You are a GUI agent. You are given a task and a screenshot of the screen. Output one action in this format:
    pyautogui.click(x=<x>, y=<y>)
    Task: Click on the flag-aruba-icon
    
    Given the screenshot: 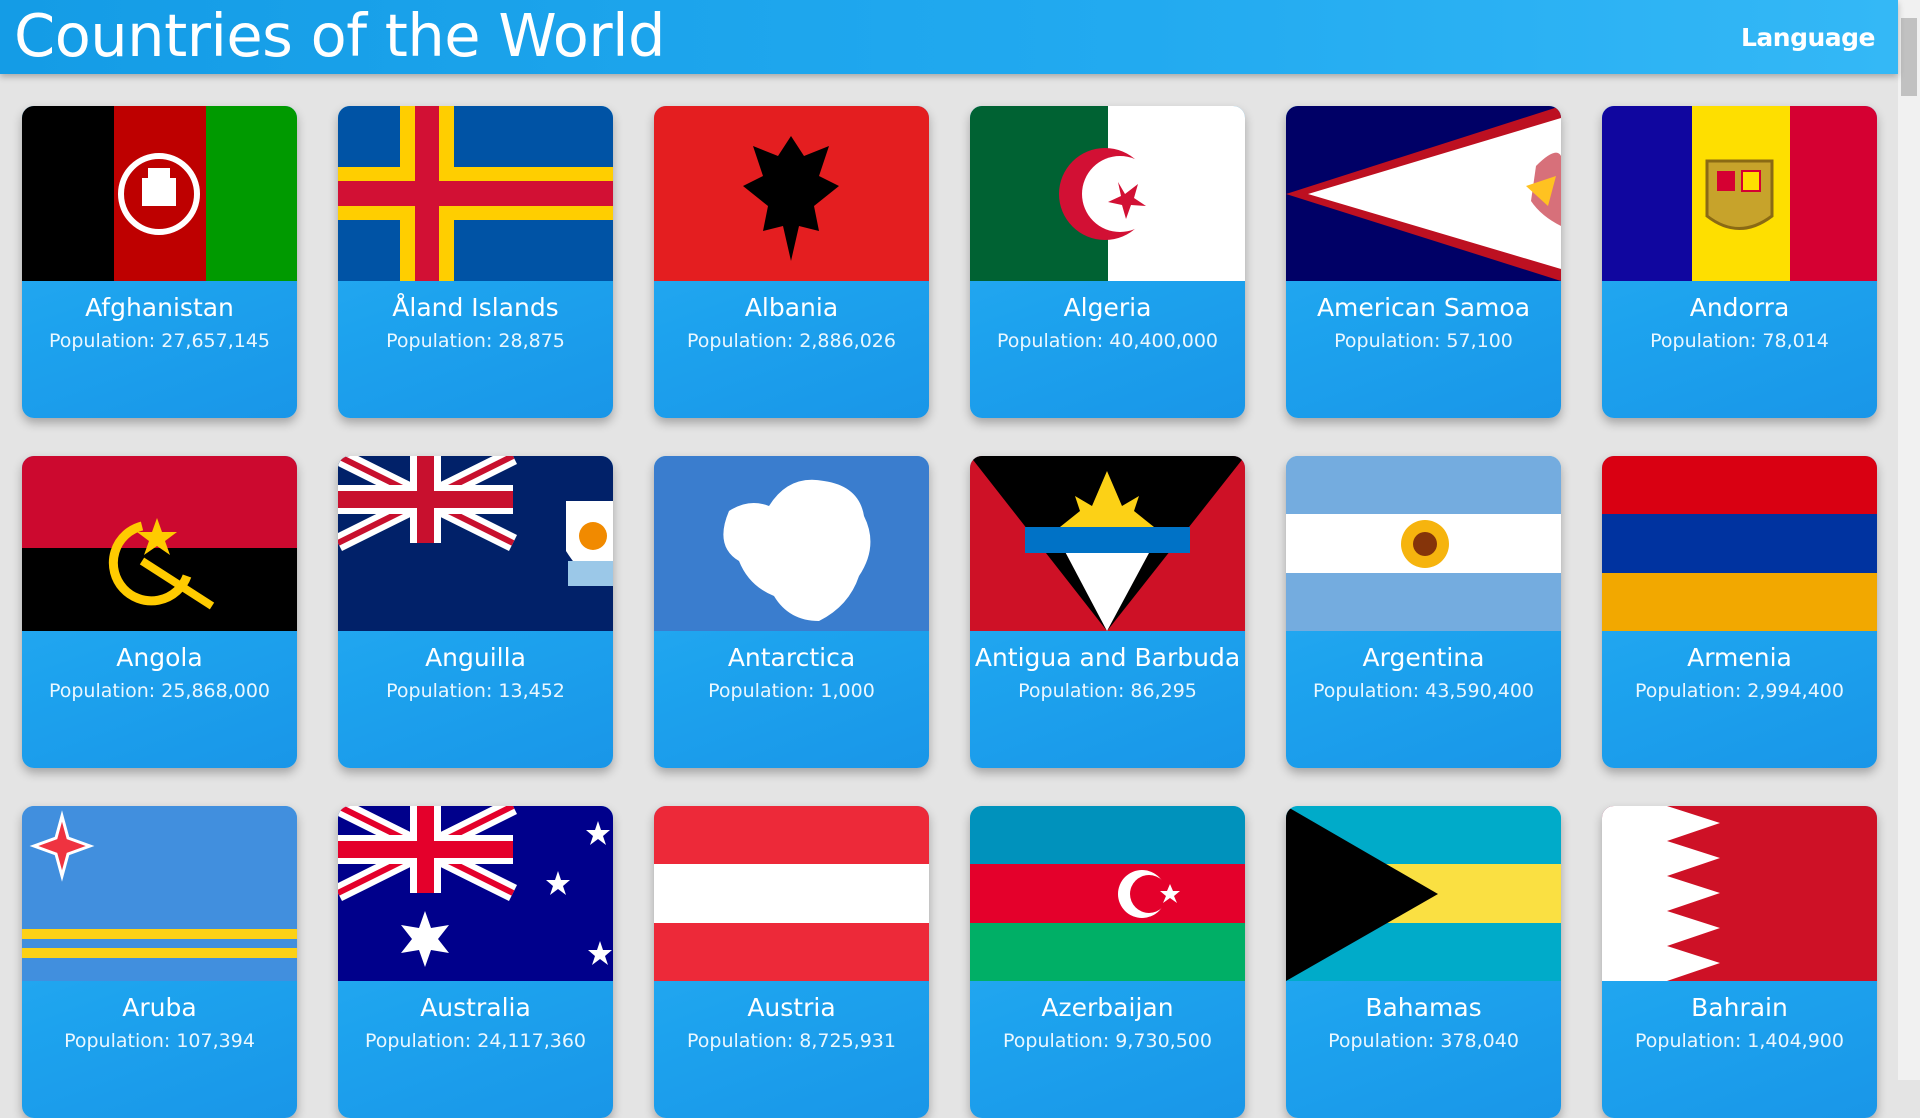 What is the action you would take?
    pyautogui.click(x=159, y=893)
    